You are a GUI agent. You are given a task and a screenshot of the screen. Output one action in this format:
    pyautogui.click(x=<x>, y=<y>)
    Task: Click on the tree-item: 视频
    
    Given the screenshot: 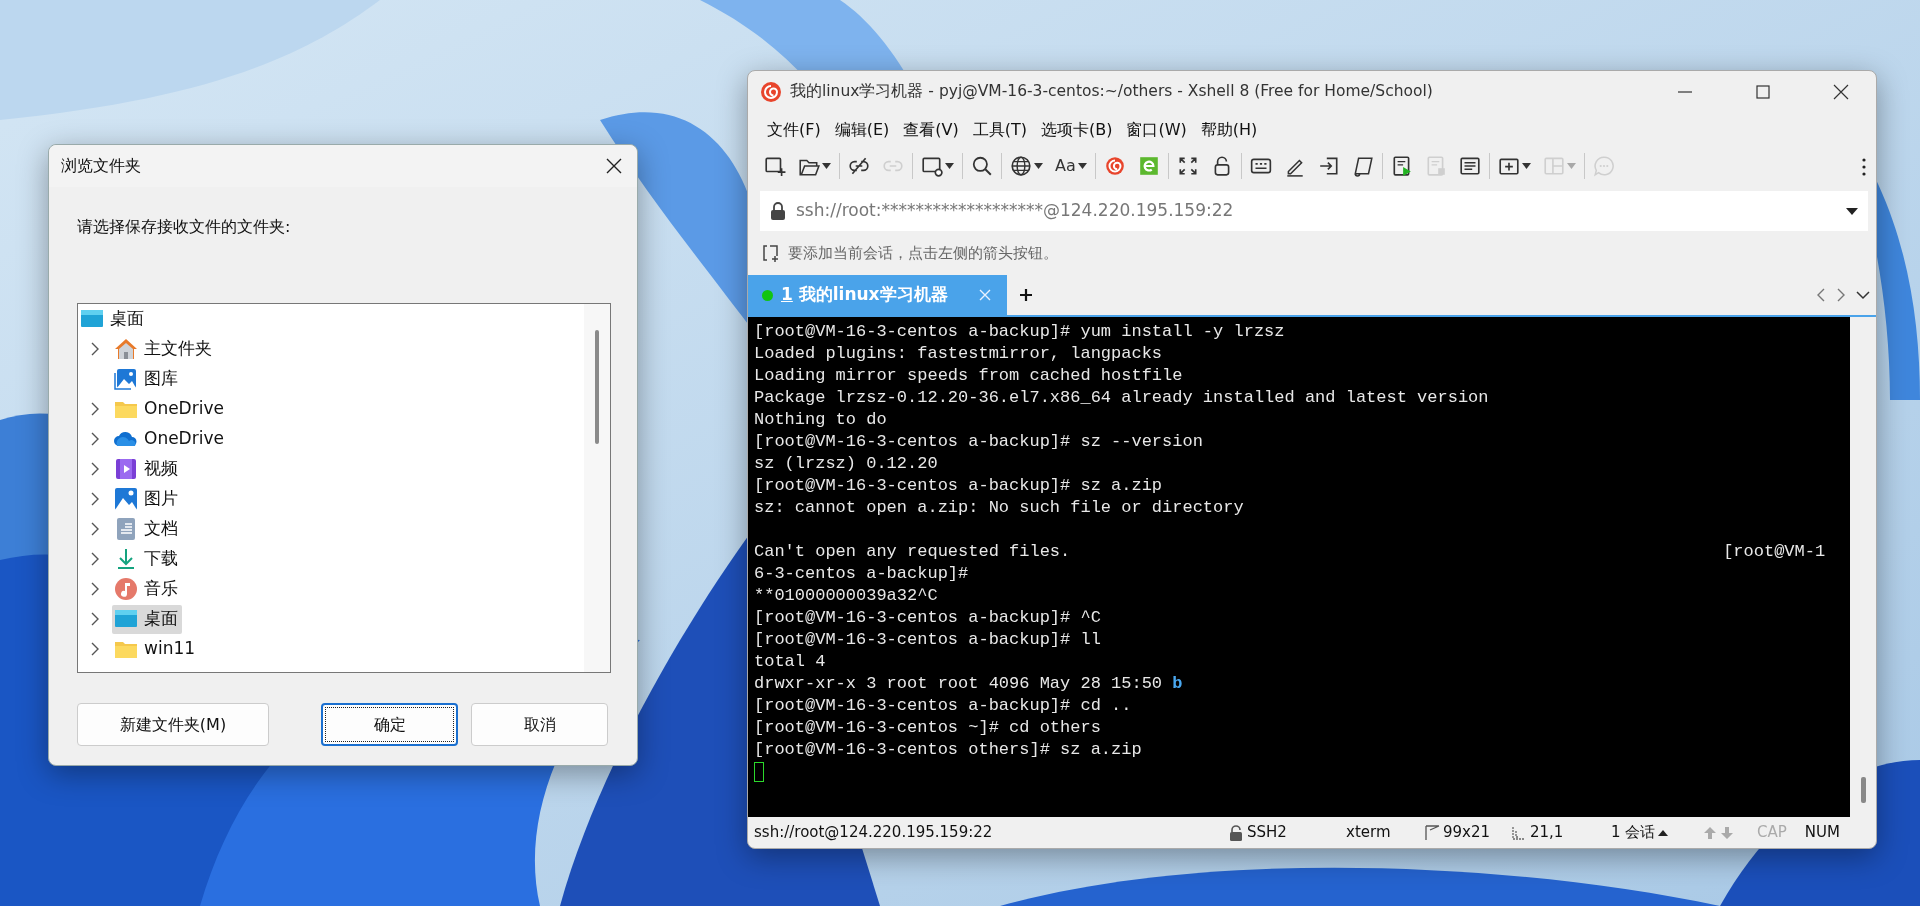 What is the action you would take?
    pyautogui.click(x=147, y=469)
    